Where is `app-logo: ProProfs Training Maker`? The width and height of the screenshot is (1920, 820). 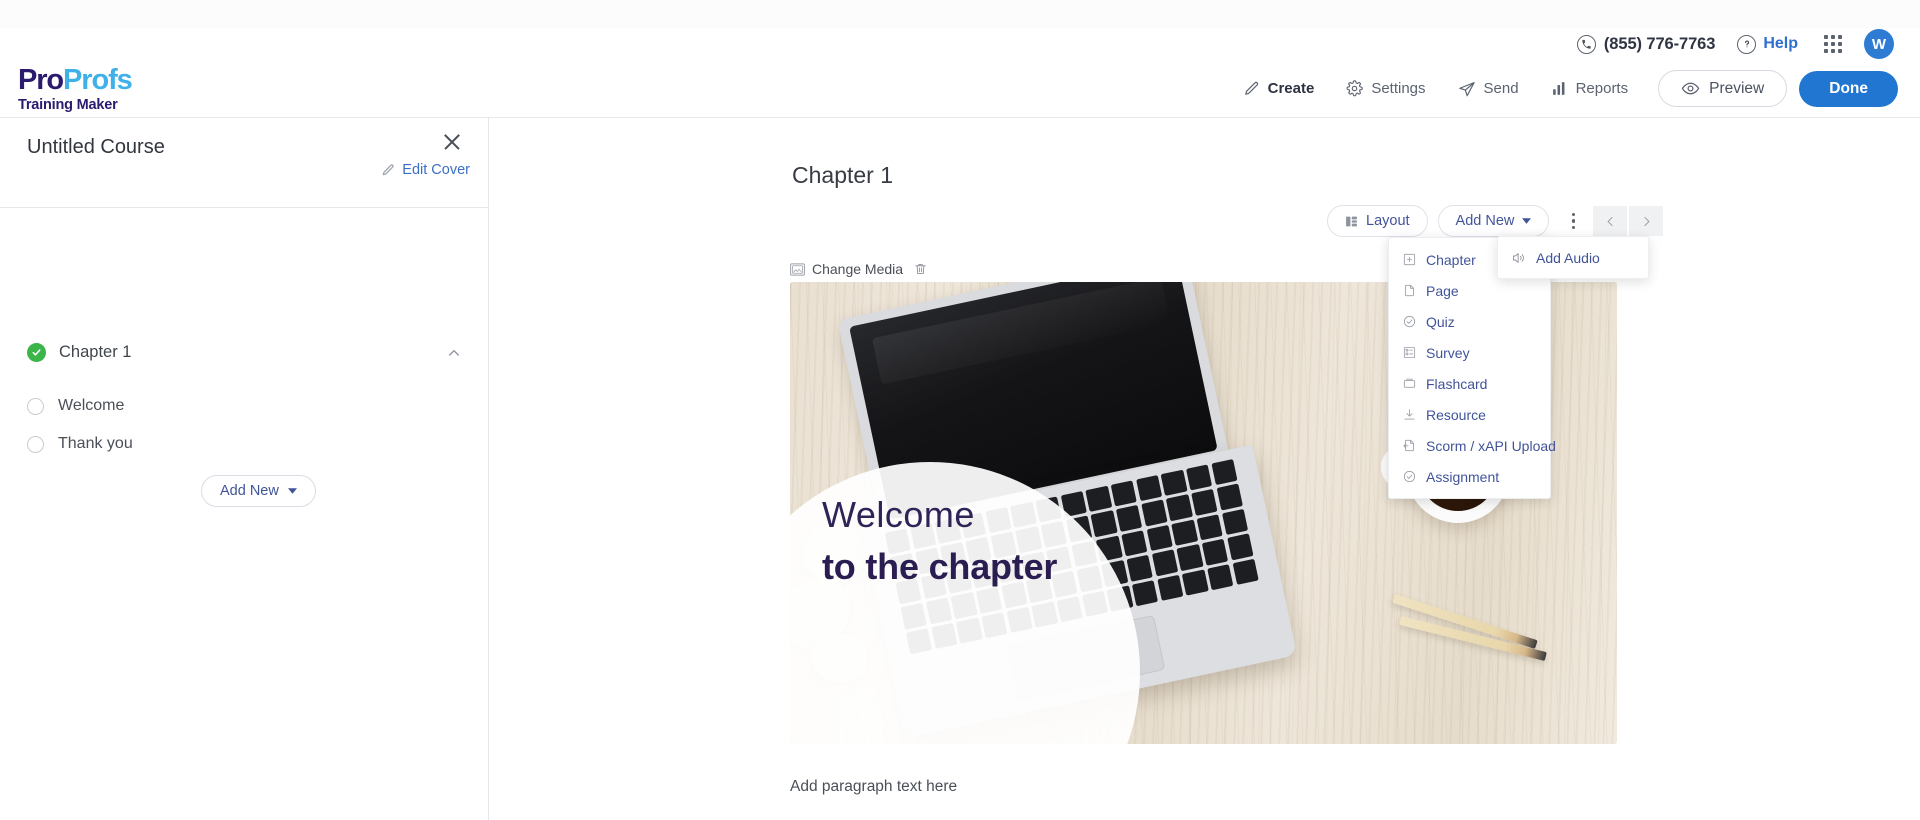
app-logo: ProProfs Training Maker is located at coordinates (75, 88).